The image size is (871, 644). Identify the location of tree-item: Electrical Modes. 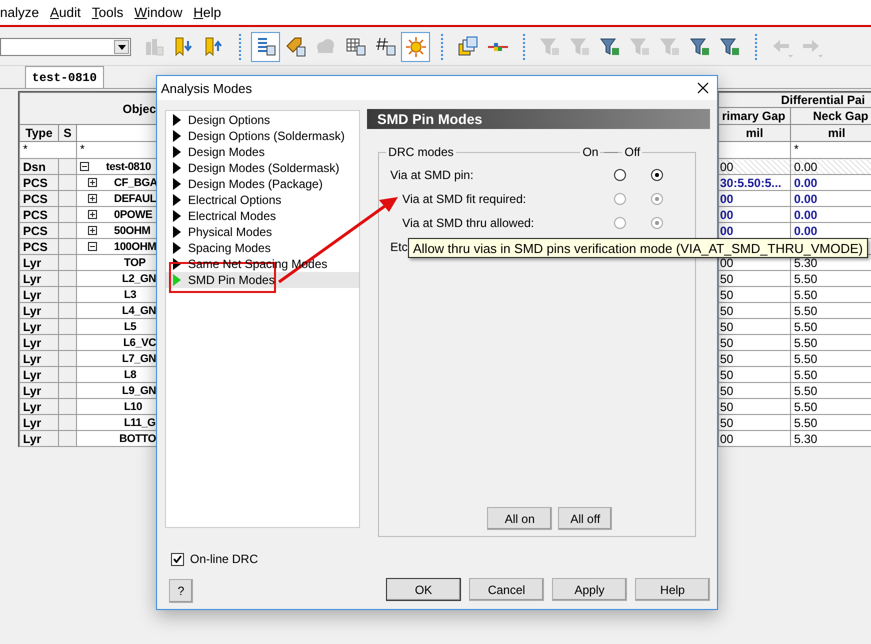
(263, 216).